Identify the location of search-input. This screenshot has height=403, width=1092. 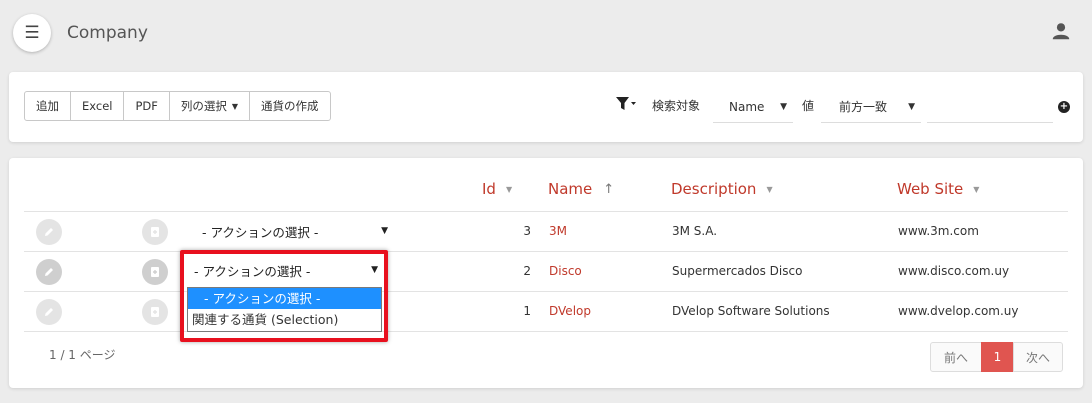
(990, 107).